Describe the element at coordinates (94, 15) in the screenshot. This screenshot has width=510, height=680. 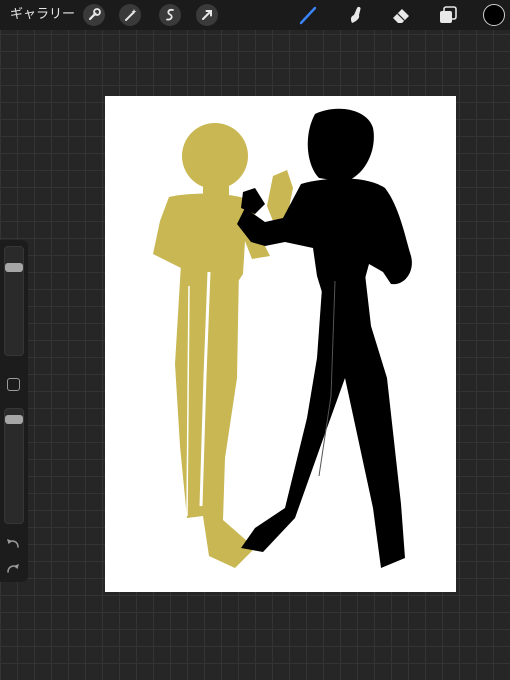
I see `wrench-icon` at that location.